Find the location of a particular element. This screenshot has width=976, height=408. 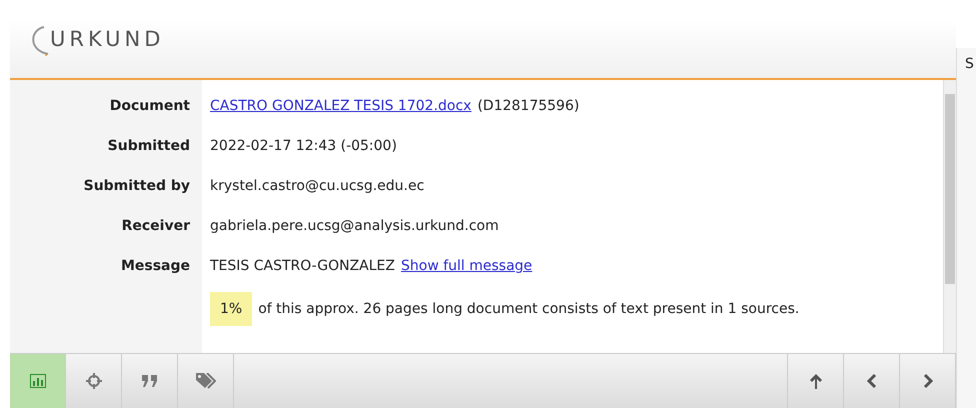

document-link: CASTRO GONZALEZ TESIS 1702.docx is located at coordinates (341, 106).